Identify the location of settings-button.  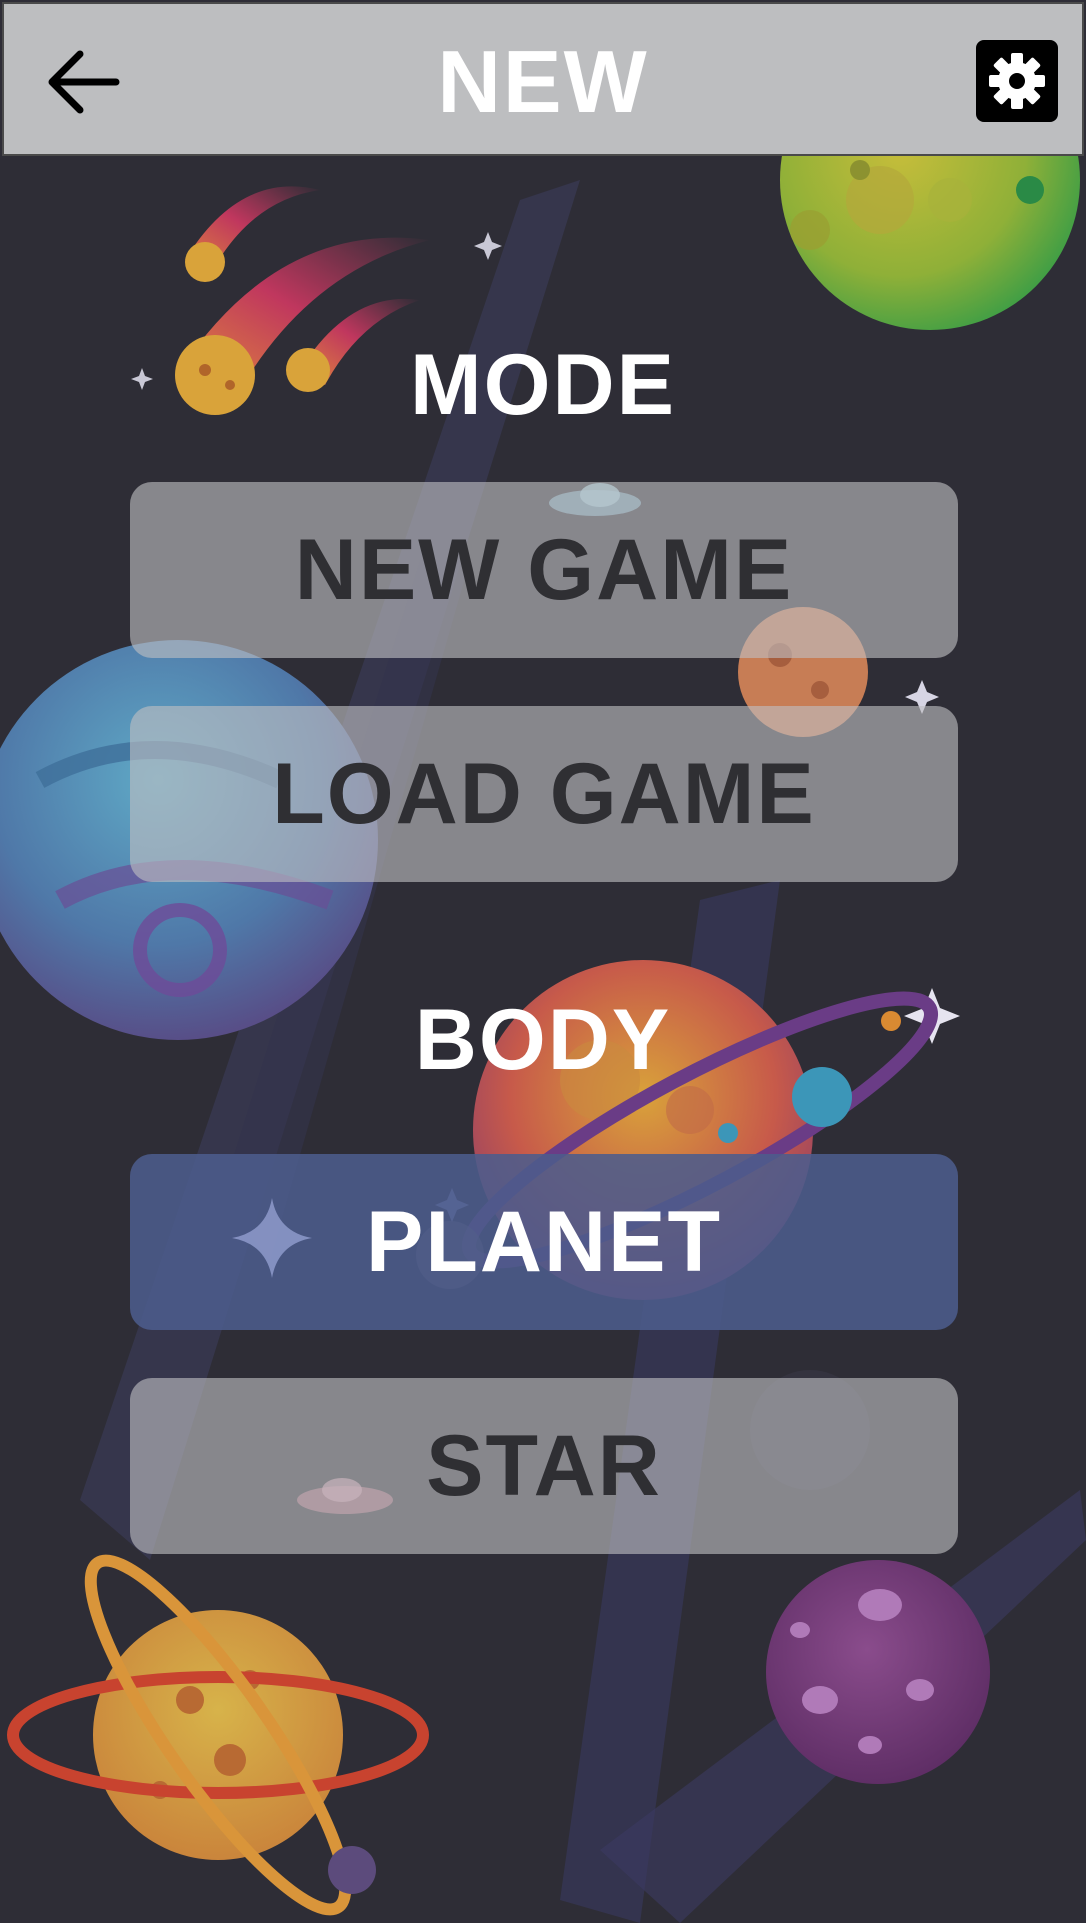
(1017, 81).